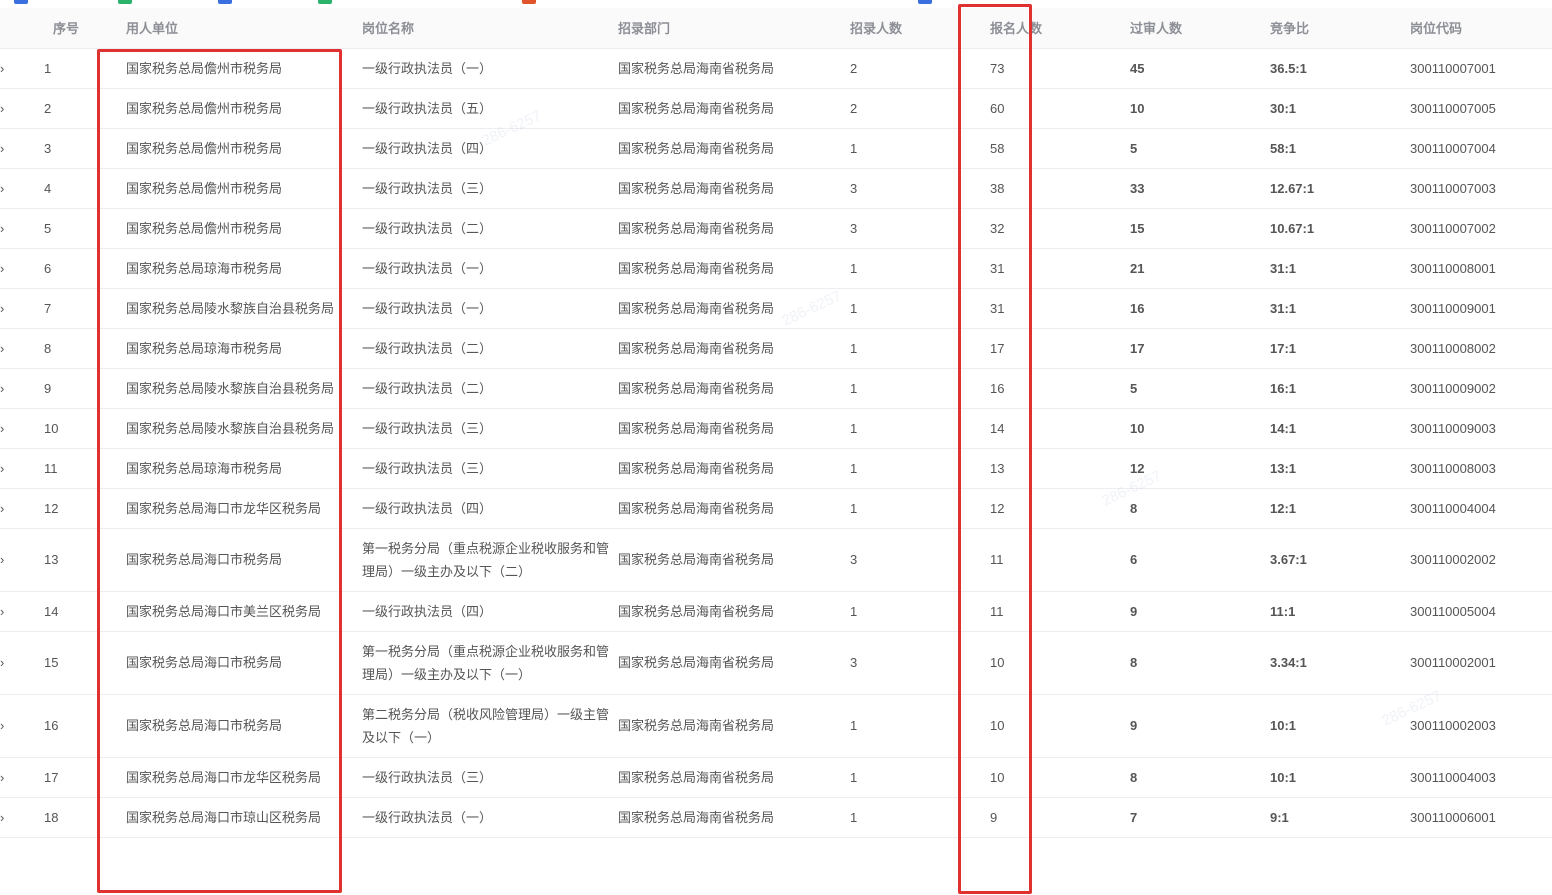 Image resolution: width=1552 pixels, height=895 pixels. I want to click on cell-ratio: 12.67:1, so click(1340, 188).